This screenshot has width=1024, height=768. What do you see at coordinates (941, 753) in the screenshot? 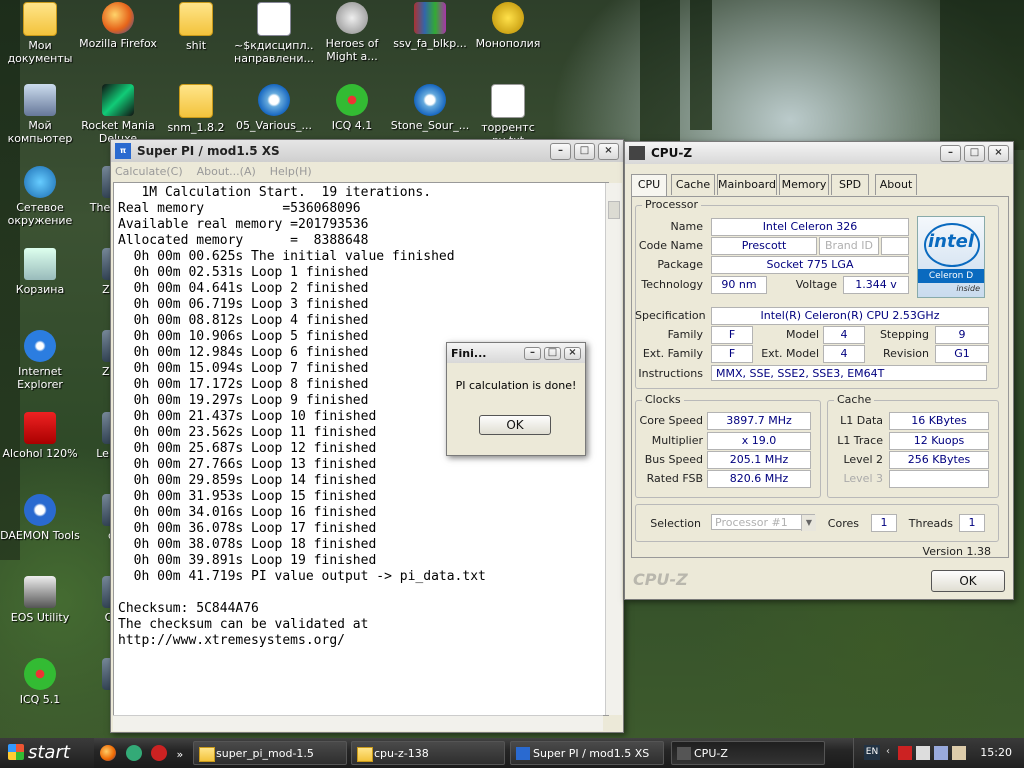
I see `network-status-icon` at bounding box center [941, 753].